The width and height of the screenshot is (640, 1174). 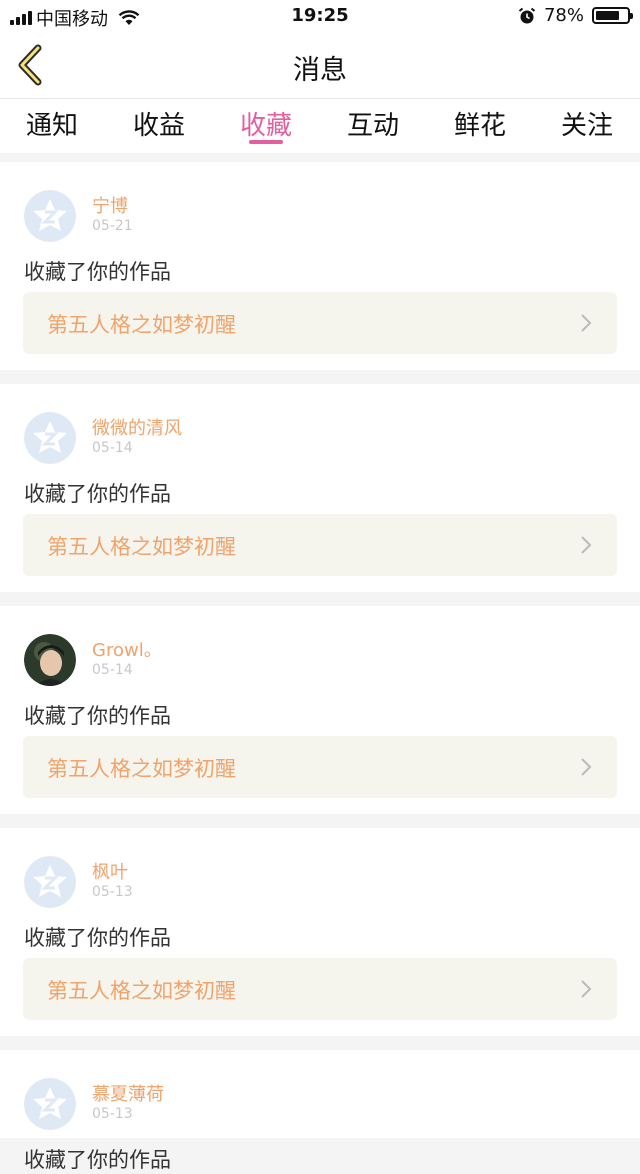 What do you see at coordinates (608, 15) in the screenshot?
I see `battery-fill` at bounding box center [608, 15].